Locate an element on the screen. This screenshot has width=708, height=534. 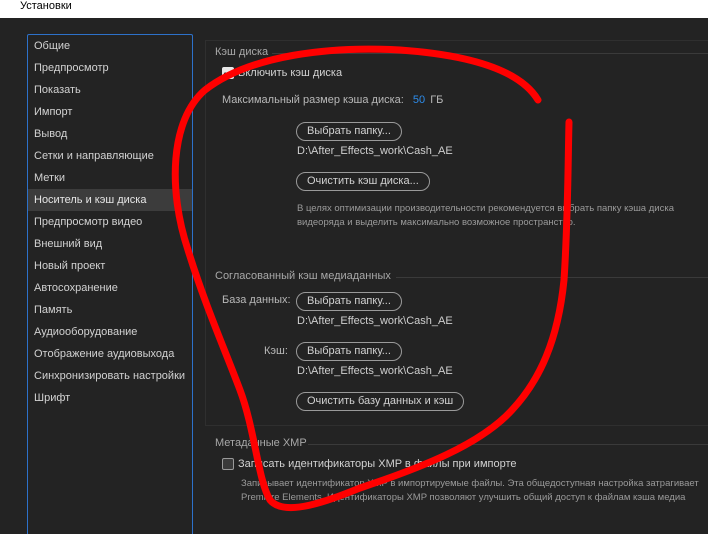
sidebar-item-appearance: Внешний вид is located at coordinates (110, 244).